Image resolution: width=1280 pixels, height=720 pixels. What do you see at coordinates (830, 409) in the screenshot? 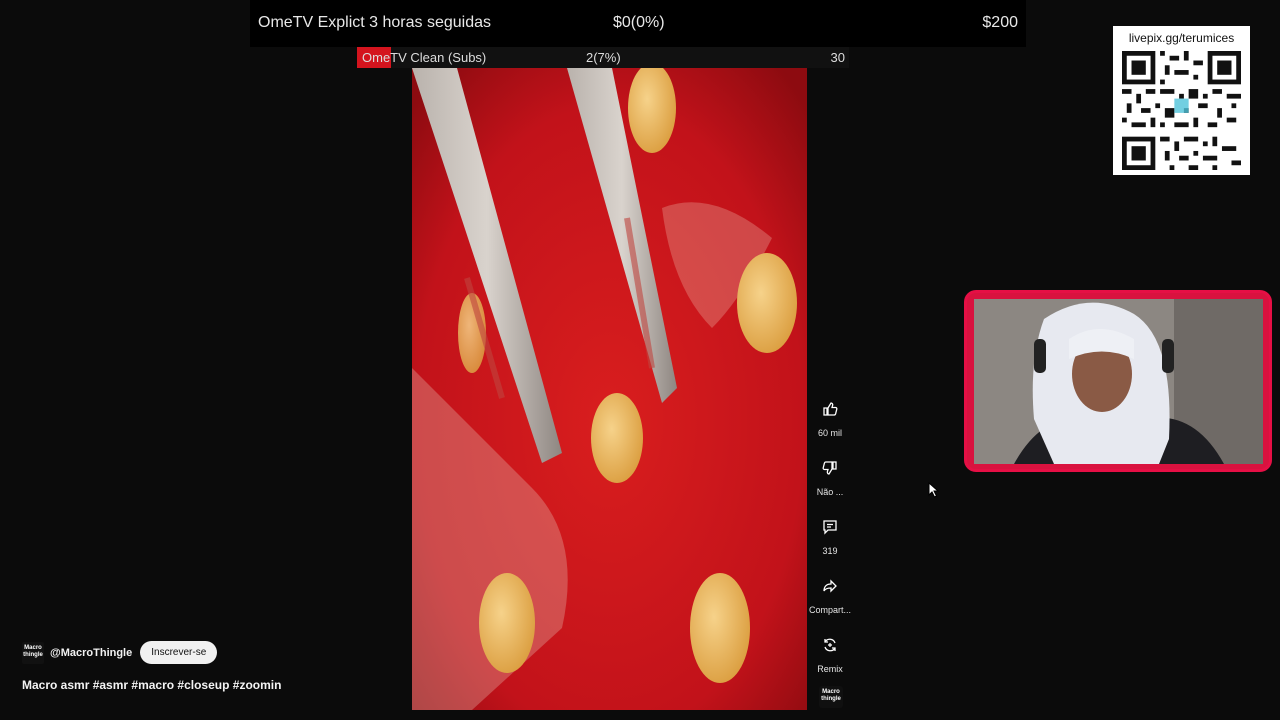
I see `thumbs-up-icon` at bounding box center [830, 409].